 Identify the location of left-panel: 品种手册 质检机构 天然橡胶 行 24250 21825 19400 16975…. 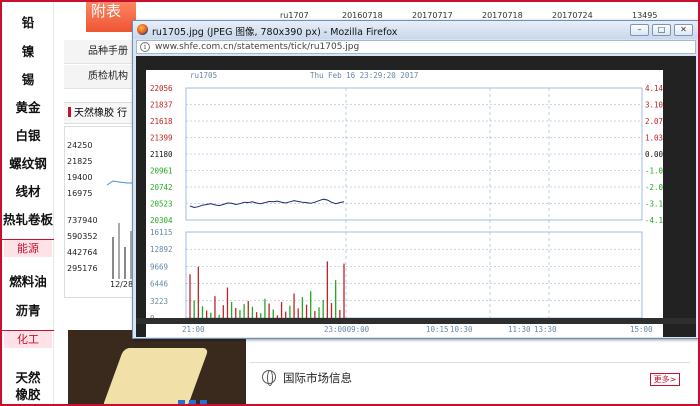
(99, 169).